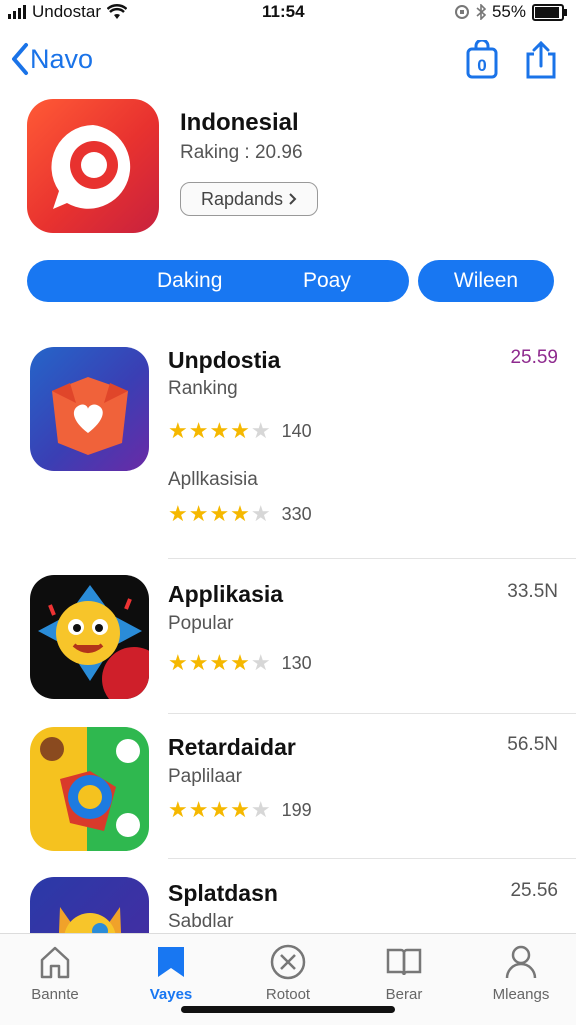 This screenshot has width=576, height=1025. I want to click on app-icon-applikasia, so click(89, 637).